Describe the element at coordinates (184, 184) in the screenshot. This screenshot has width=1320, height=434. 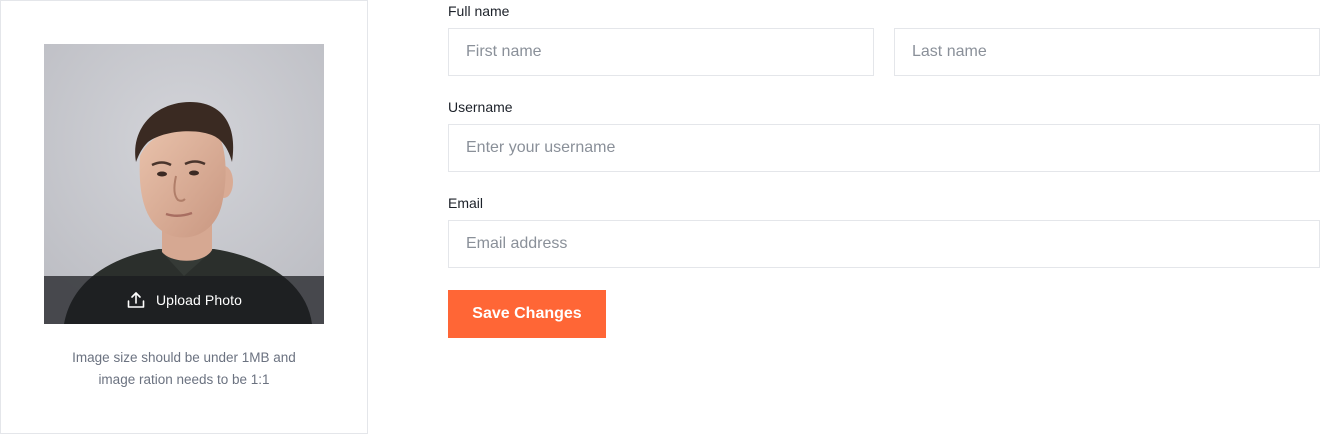
I see `profile-photo: Upload Photo` at that location.